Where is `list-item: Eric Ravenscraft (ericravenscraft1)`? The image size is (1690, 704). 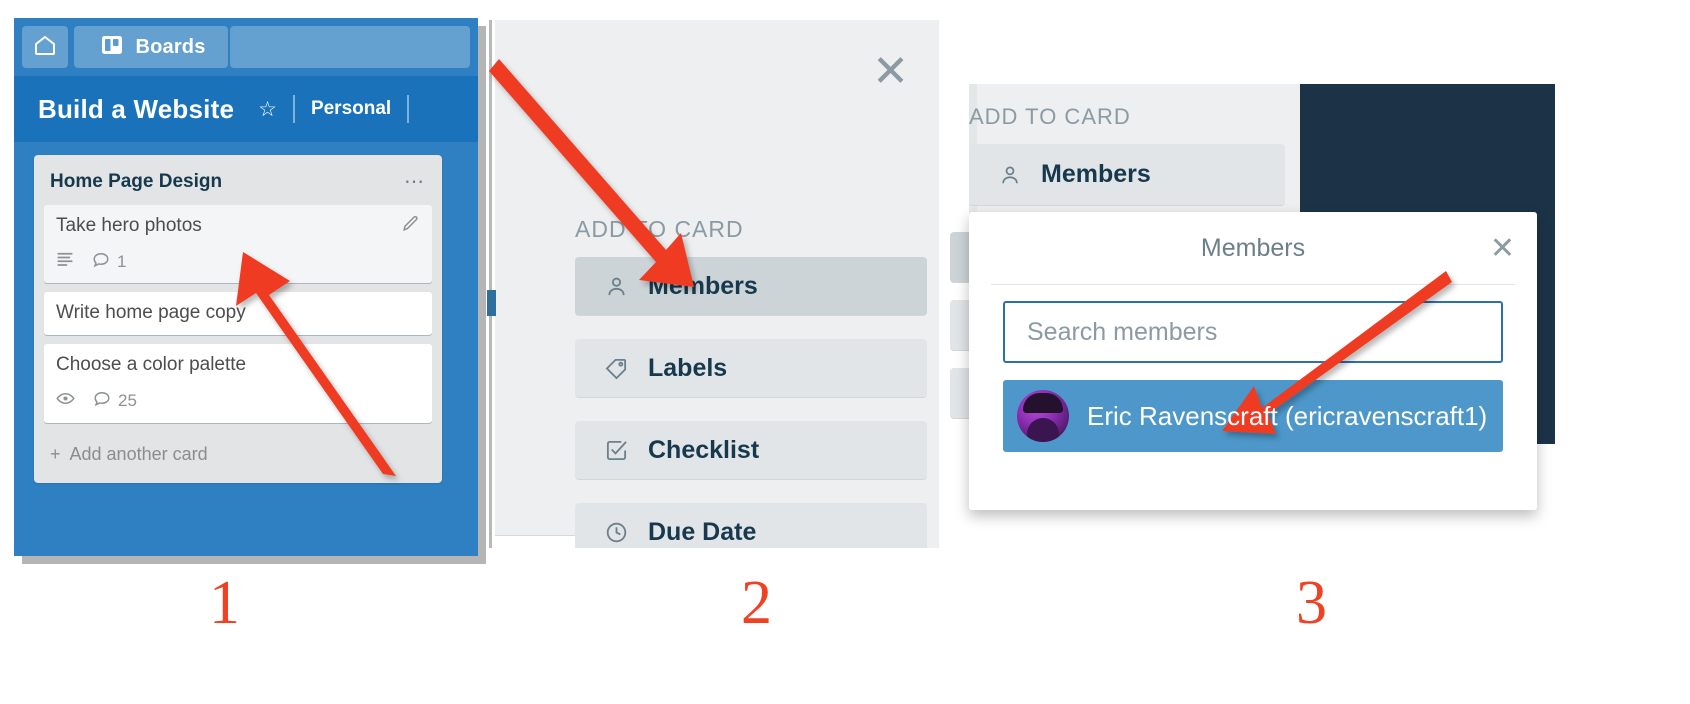 list-item: Eric Ravenscraft (ericravenscraft1) is located at coordinates (1253, 416).